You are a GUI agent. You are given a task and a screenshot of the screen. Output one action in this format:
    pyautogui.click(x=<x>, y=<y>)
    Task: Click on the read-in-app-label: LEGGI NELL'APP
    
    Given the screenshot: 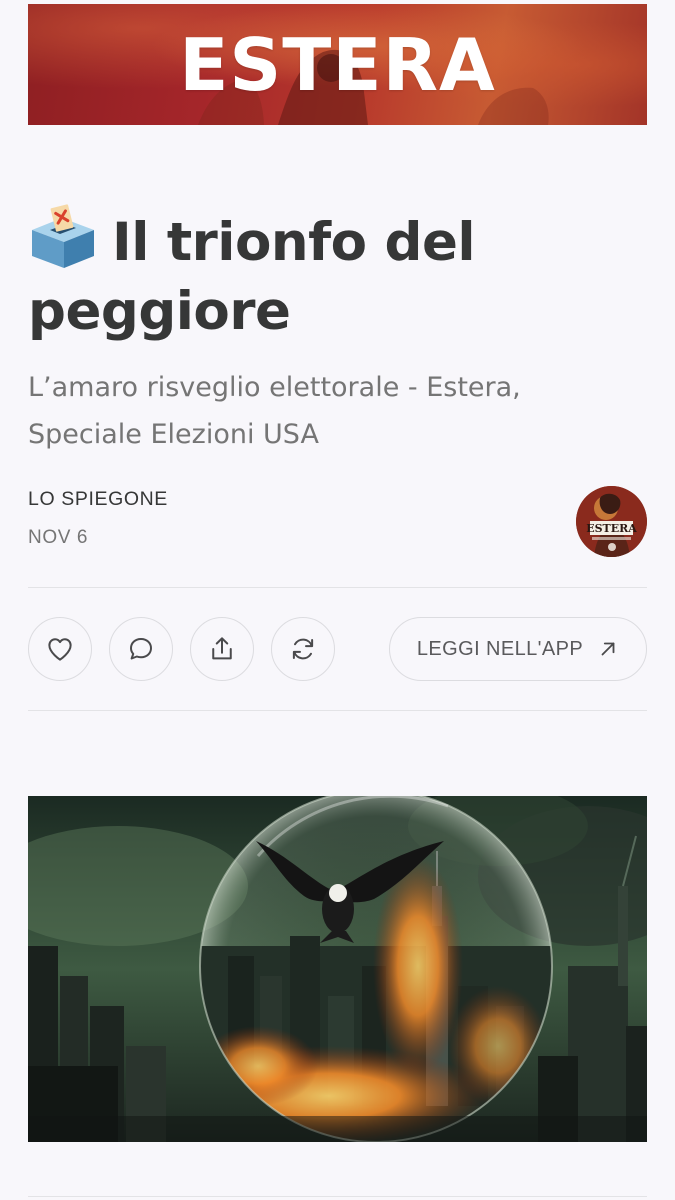 What is the action you would take?
    pyautogui.click(x=500, y=648)
    